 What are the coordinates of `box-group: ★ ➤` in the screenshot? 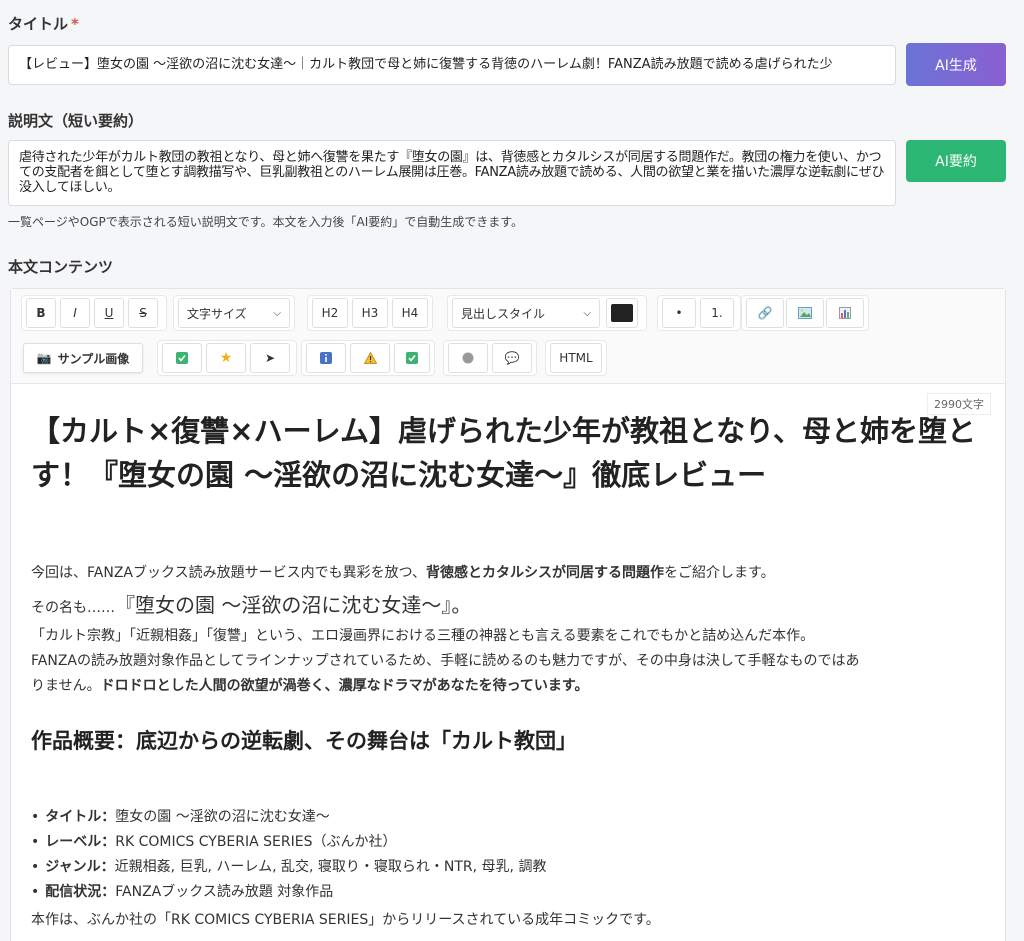 It's located at (227, 358).